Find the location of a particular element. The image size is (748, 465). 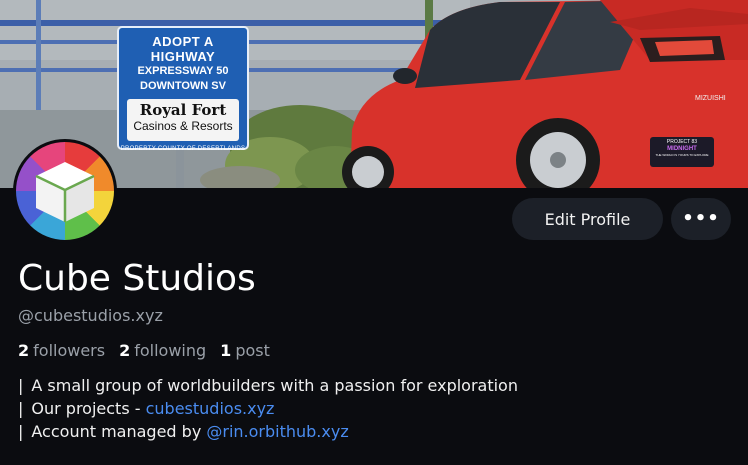

projects-link: cubestudios.xyz is located at coordinates (210, 408).